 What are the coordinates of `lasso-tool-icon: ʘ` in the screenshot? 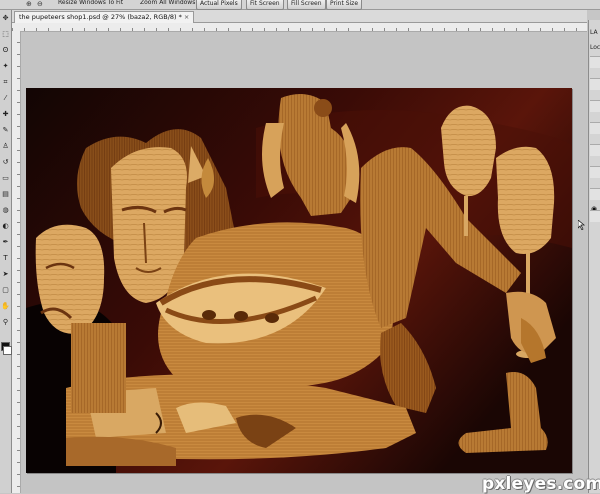 It's located at (5, 50).